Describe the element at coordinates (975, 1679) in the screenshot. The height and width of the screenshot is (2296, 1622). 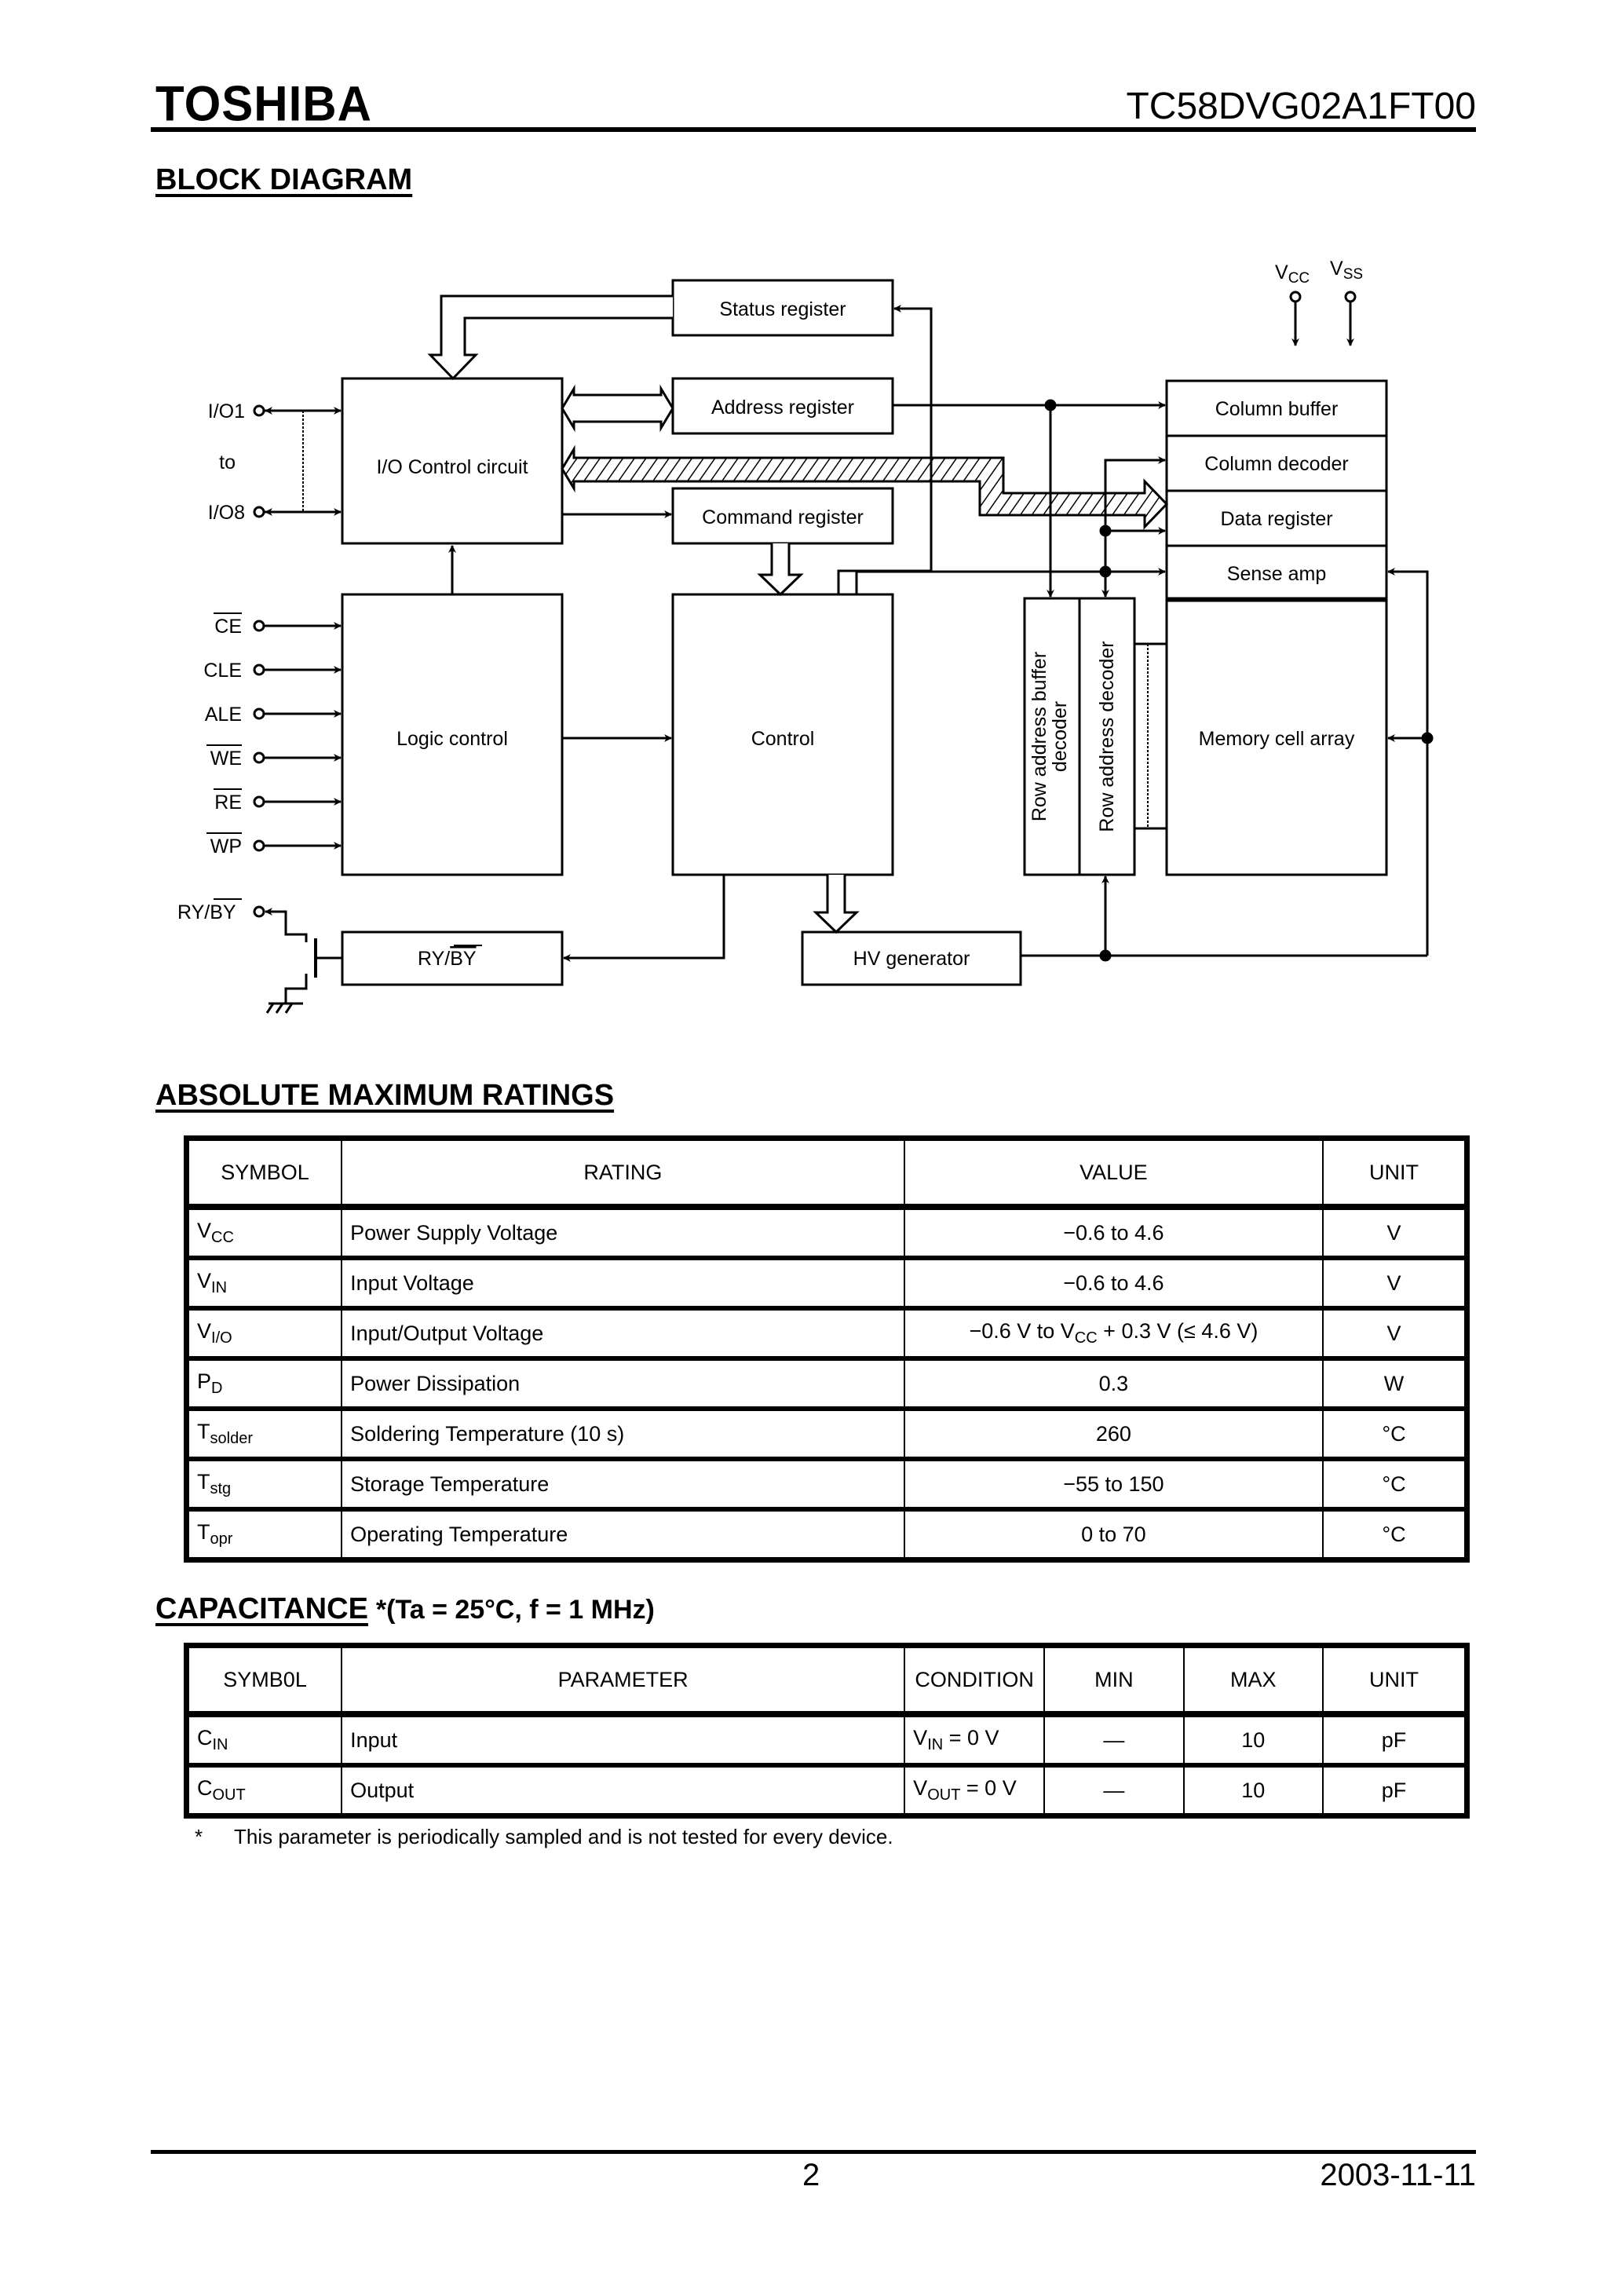
I see `header-condition: CONDITION` at that location.